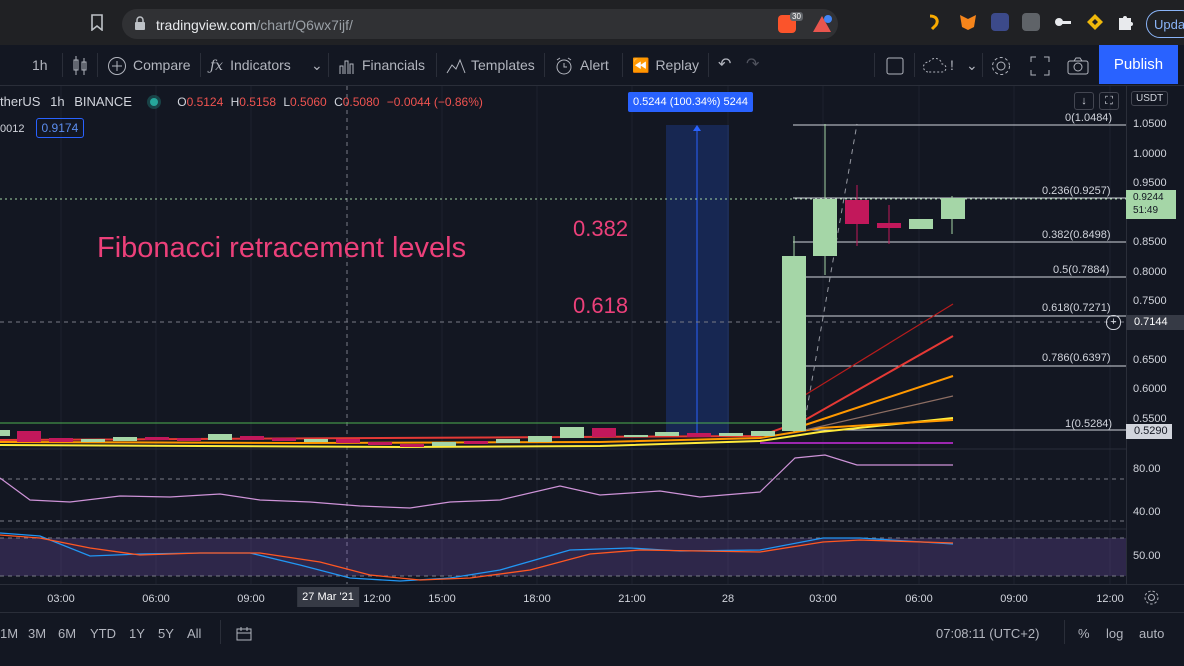 The width and height of the screenshot is (1184, 666). Describe the element at coordinates (1150, 124) in the screenshot. I see `price-tick: 1.0500` at that location.